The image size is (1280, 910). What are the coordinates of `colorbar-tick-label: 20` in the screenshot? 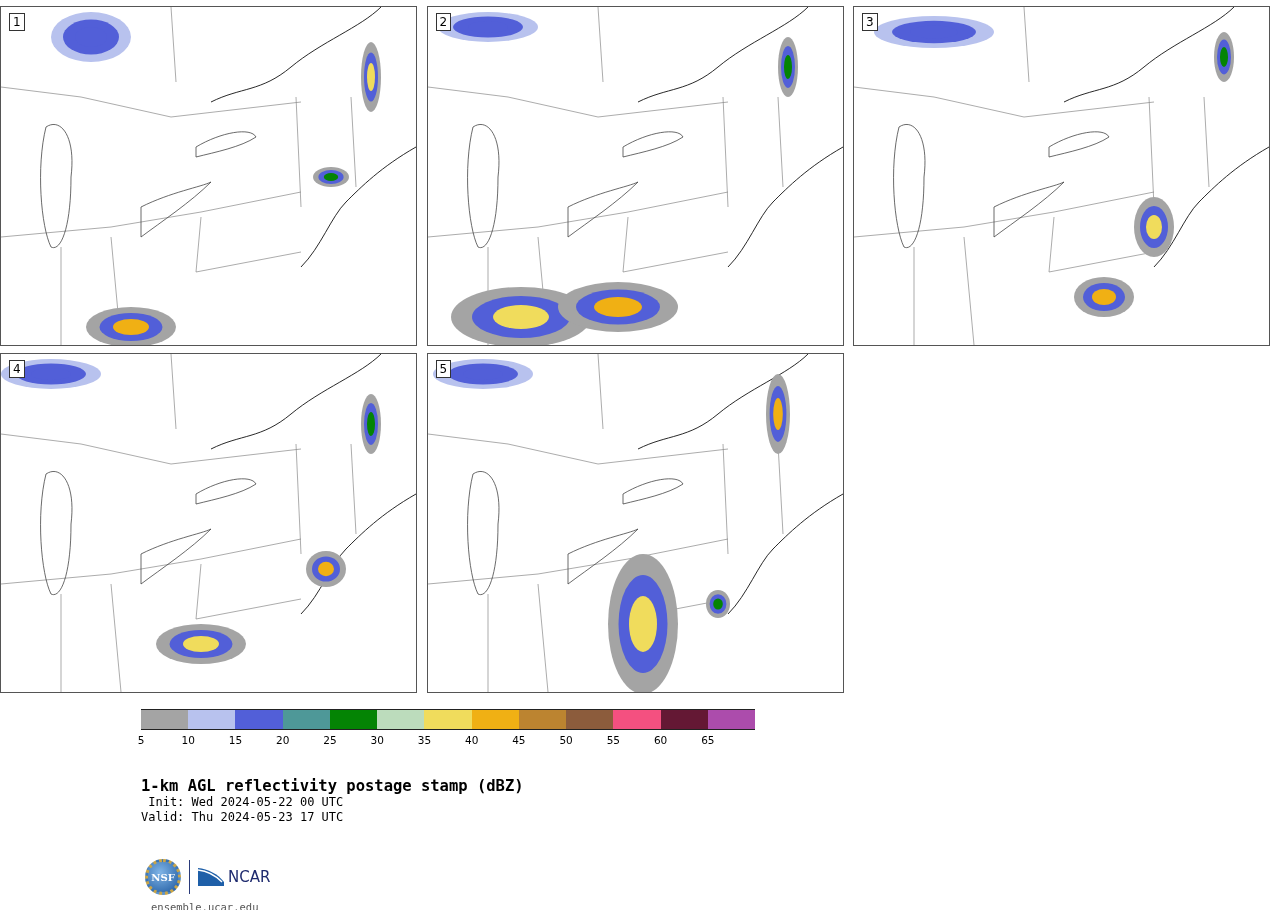 It's located at (283, 740).